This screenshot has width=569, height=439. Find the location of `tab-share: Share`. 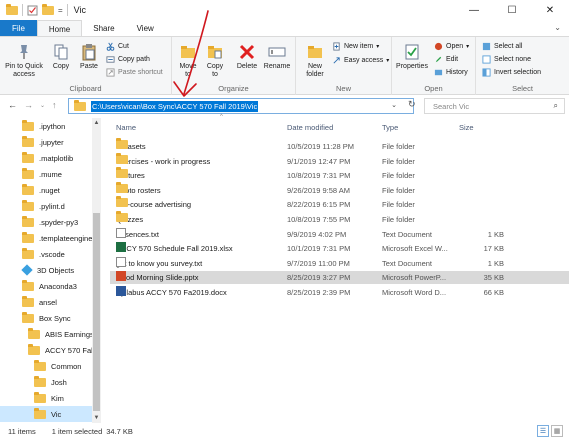

tab-share: Share is located at coordinates (103, 28).